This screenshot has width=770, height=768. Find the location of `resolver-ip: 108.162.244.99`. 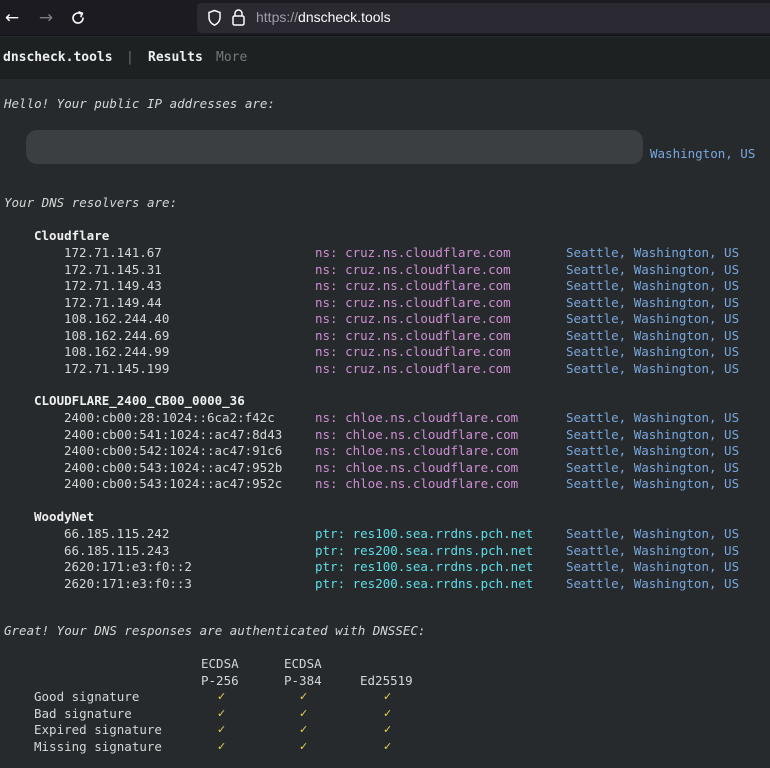

resolver-ip: 108.162.244.99 is located at coordinates (117, 351).